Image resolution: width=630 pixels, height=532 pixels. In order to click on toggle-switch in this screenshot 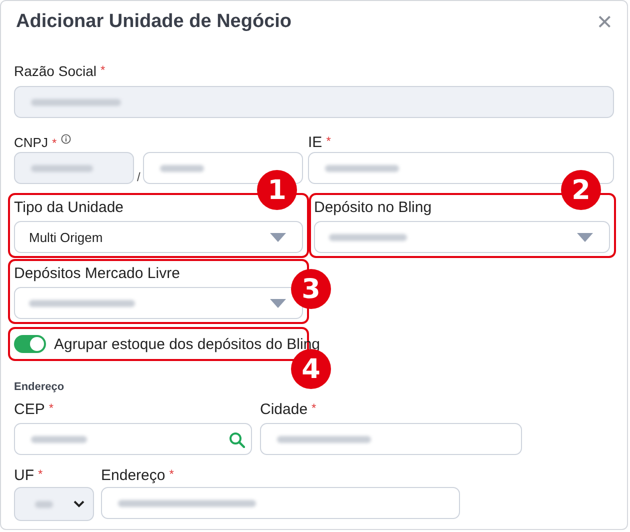, I will do `click(30, 344)`.